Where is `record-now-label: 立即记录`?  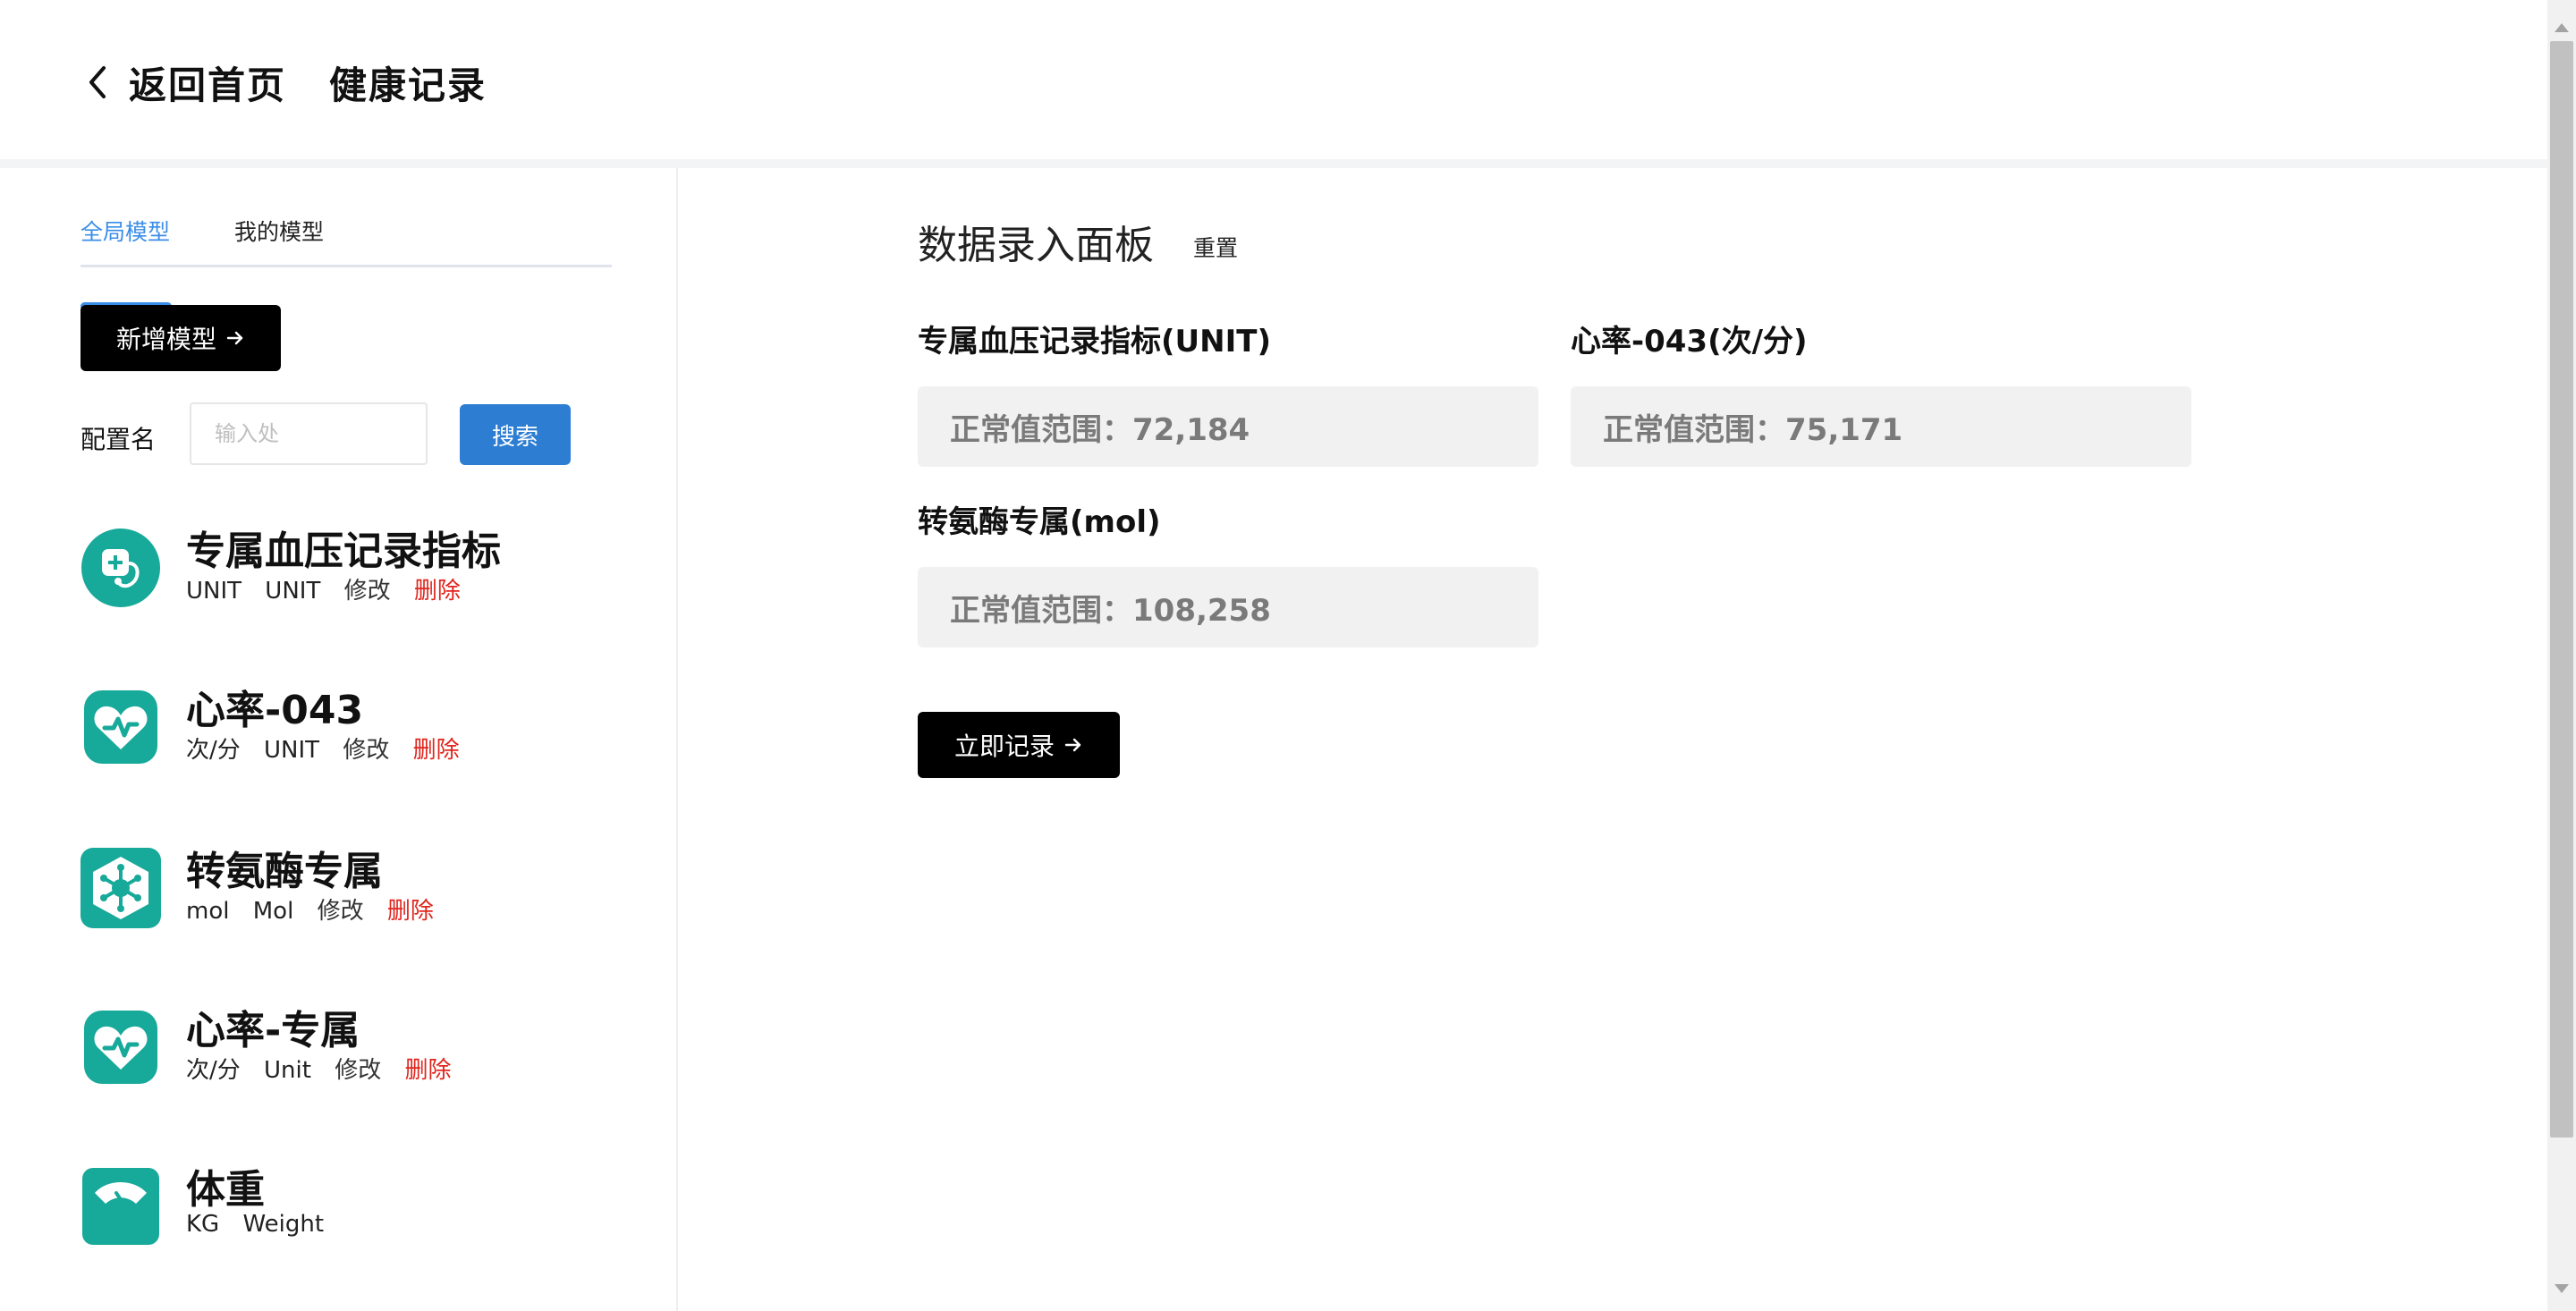 record-now-label: 立即记录 is located at coordinates (1004, 746).